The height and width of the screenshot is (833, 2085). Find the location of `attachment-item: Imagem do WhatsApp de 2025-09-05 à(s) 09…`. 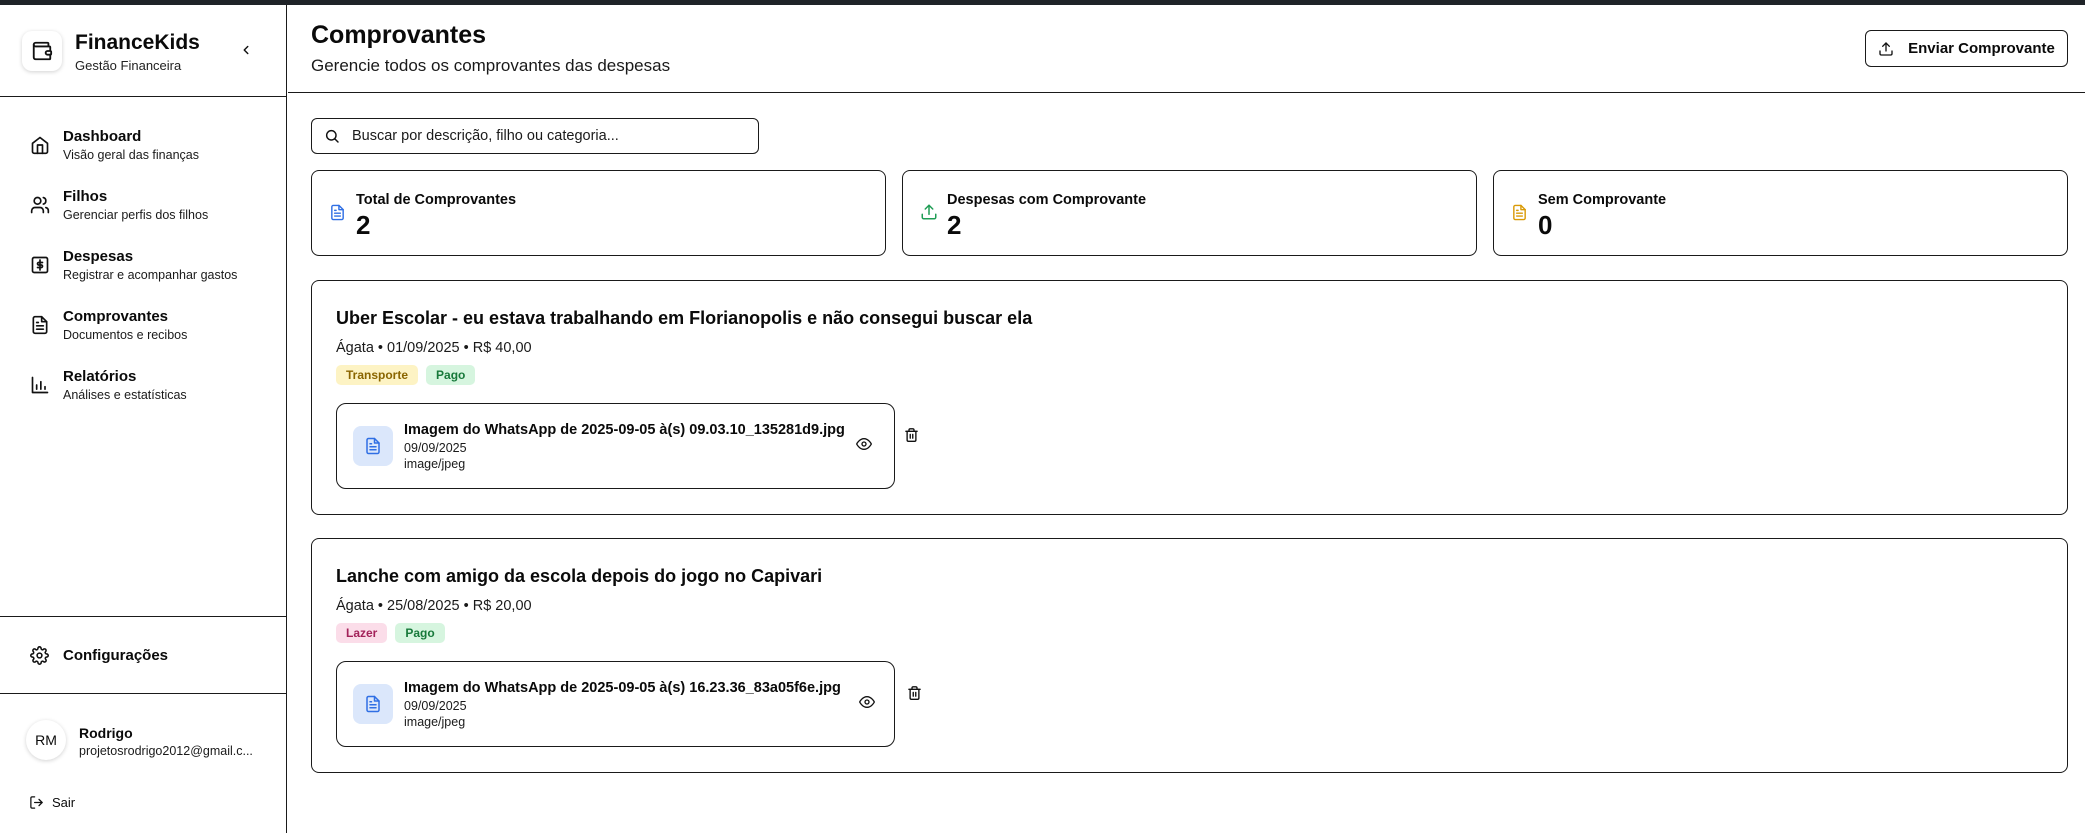

attachment-item: Imagem do WhatsApp de 2025-09-05 à(s) 09… is located at coordinates (615, 446).